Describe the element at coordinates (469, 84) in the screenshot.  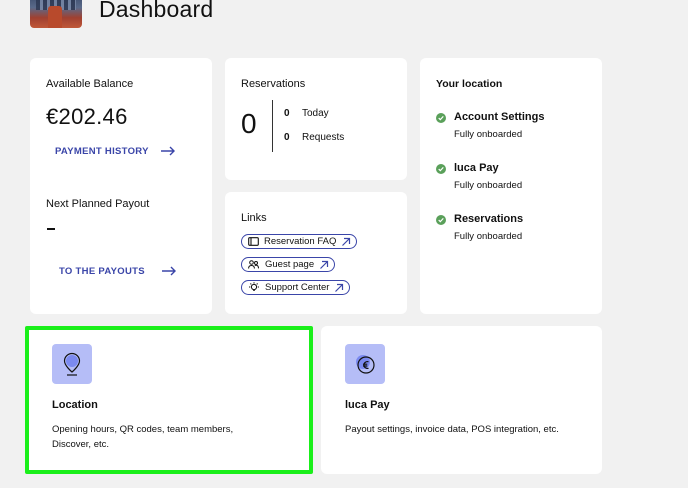
I see `your-location-title: Your location` at that location.